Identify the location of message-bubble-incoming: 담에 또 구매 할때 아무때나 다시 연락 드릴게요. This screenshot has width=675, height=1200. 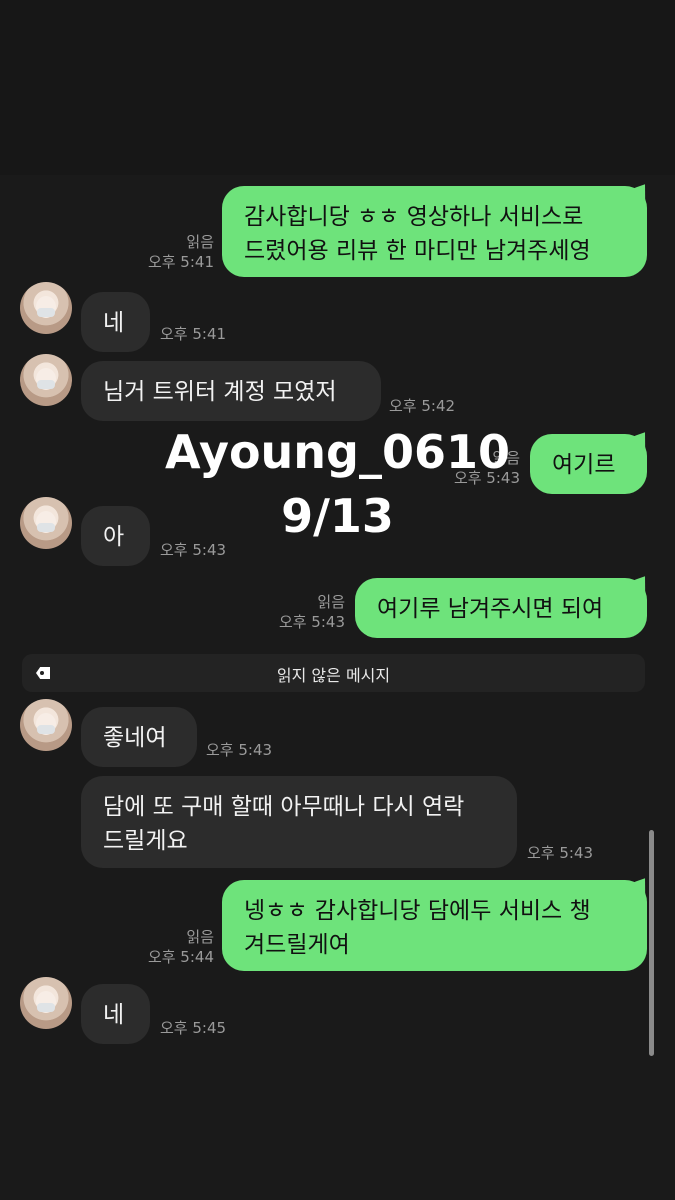
(299, 822).